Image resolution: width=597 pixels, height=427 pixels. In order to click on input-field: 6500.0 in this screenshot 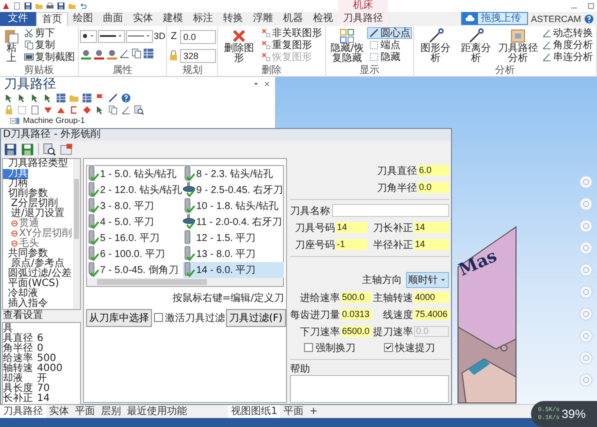, I will do `click(356, 332)`.